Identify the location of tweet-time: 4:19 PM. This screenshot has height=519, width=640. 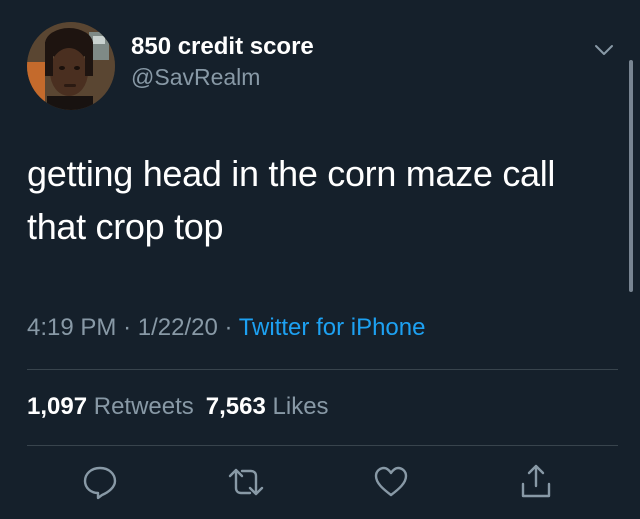
(72, 327).